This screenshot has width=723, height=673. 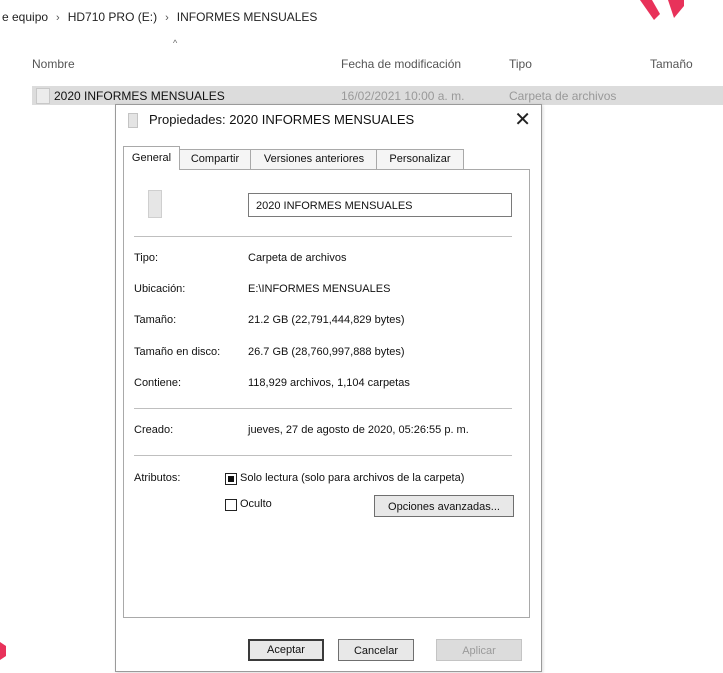 I want to click on file-row-type: Carpeta de archivos, so click(x=563, y=96).